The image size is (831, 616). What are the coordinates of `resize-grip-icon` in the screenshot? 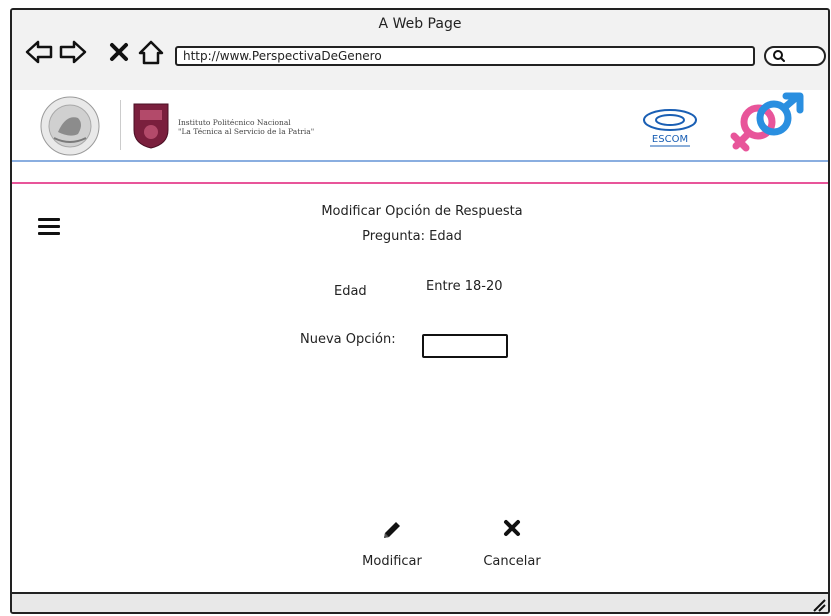 It's located at (818, 604).